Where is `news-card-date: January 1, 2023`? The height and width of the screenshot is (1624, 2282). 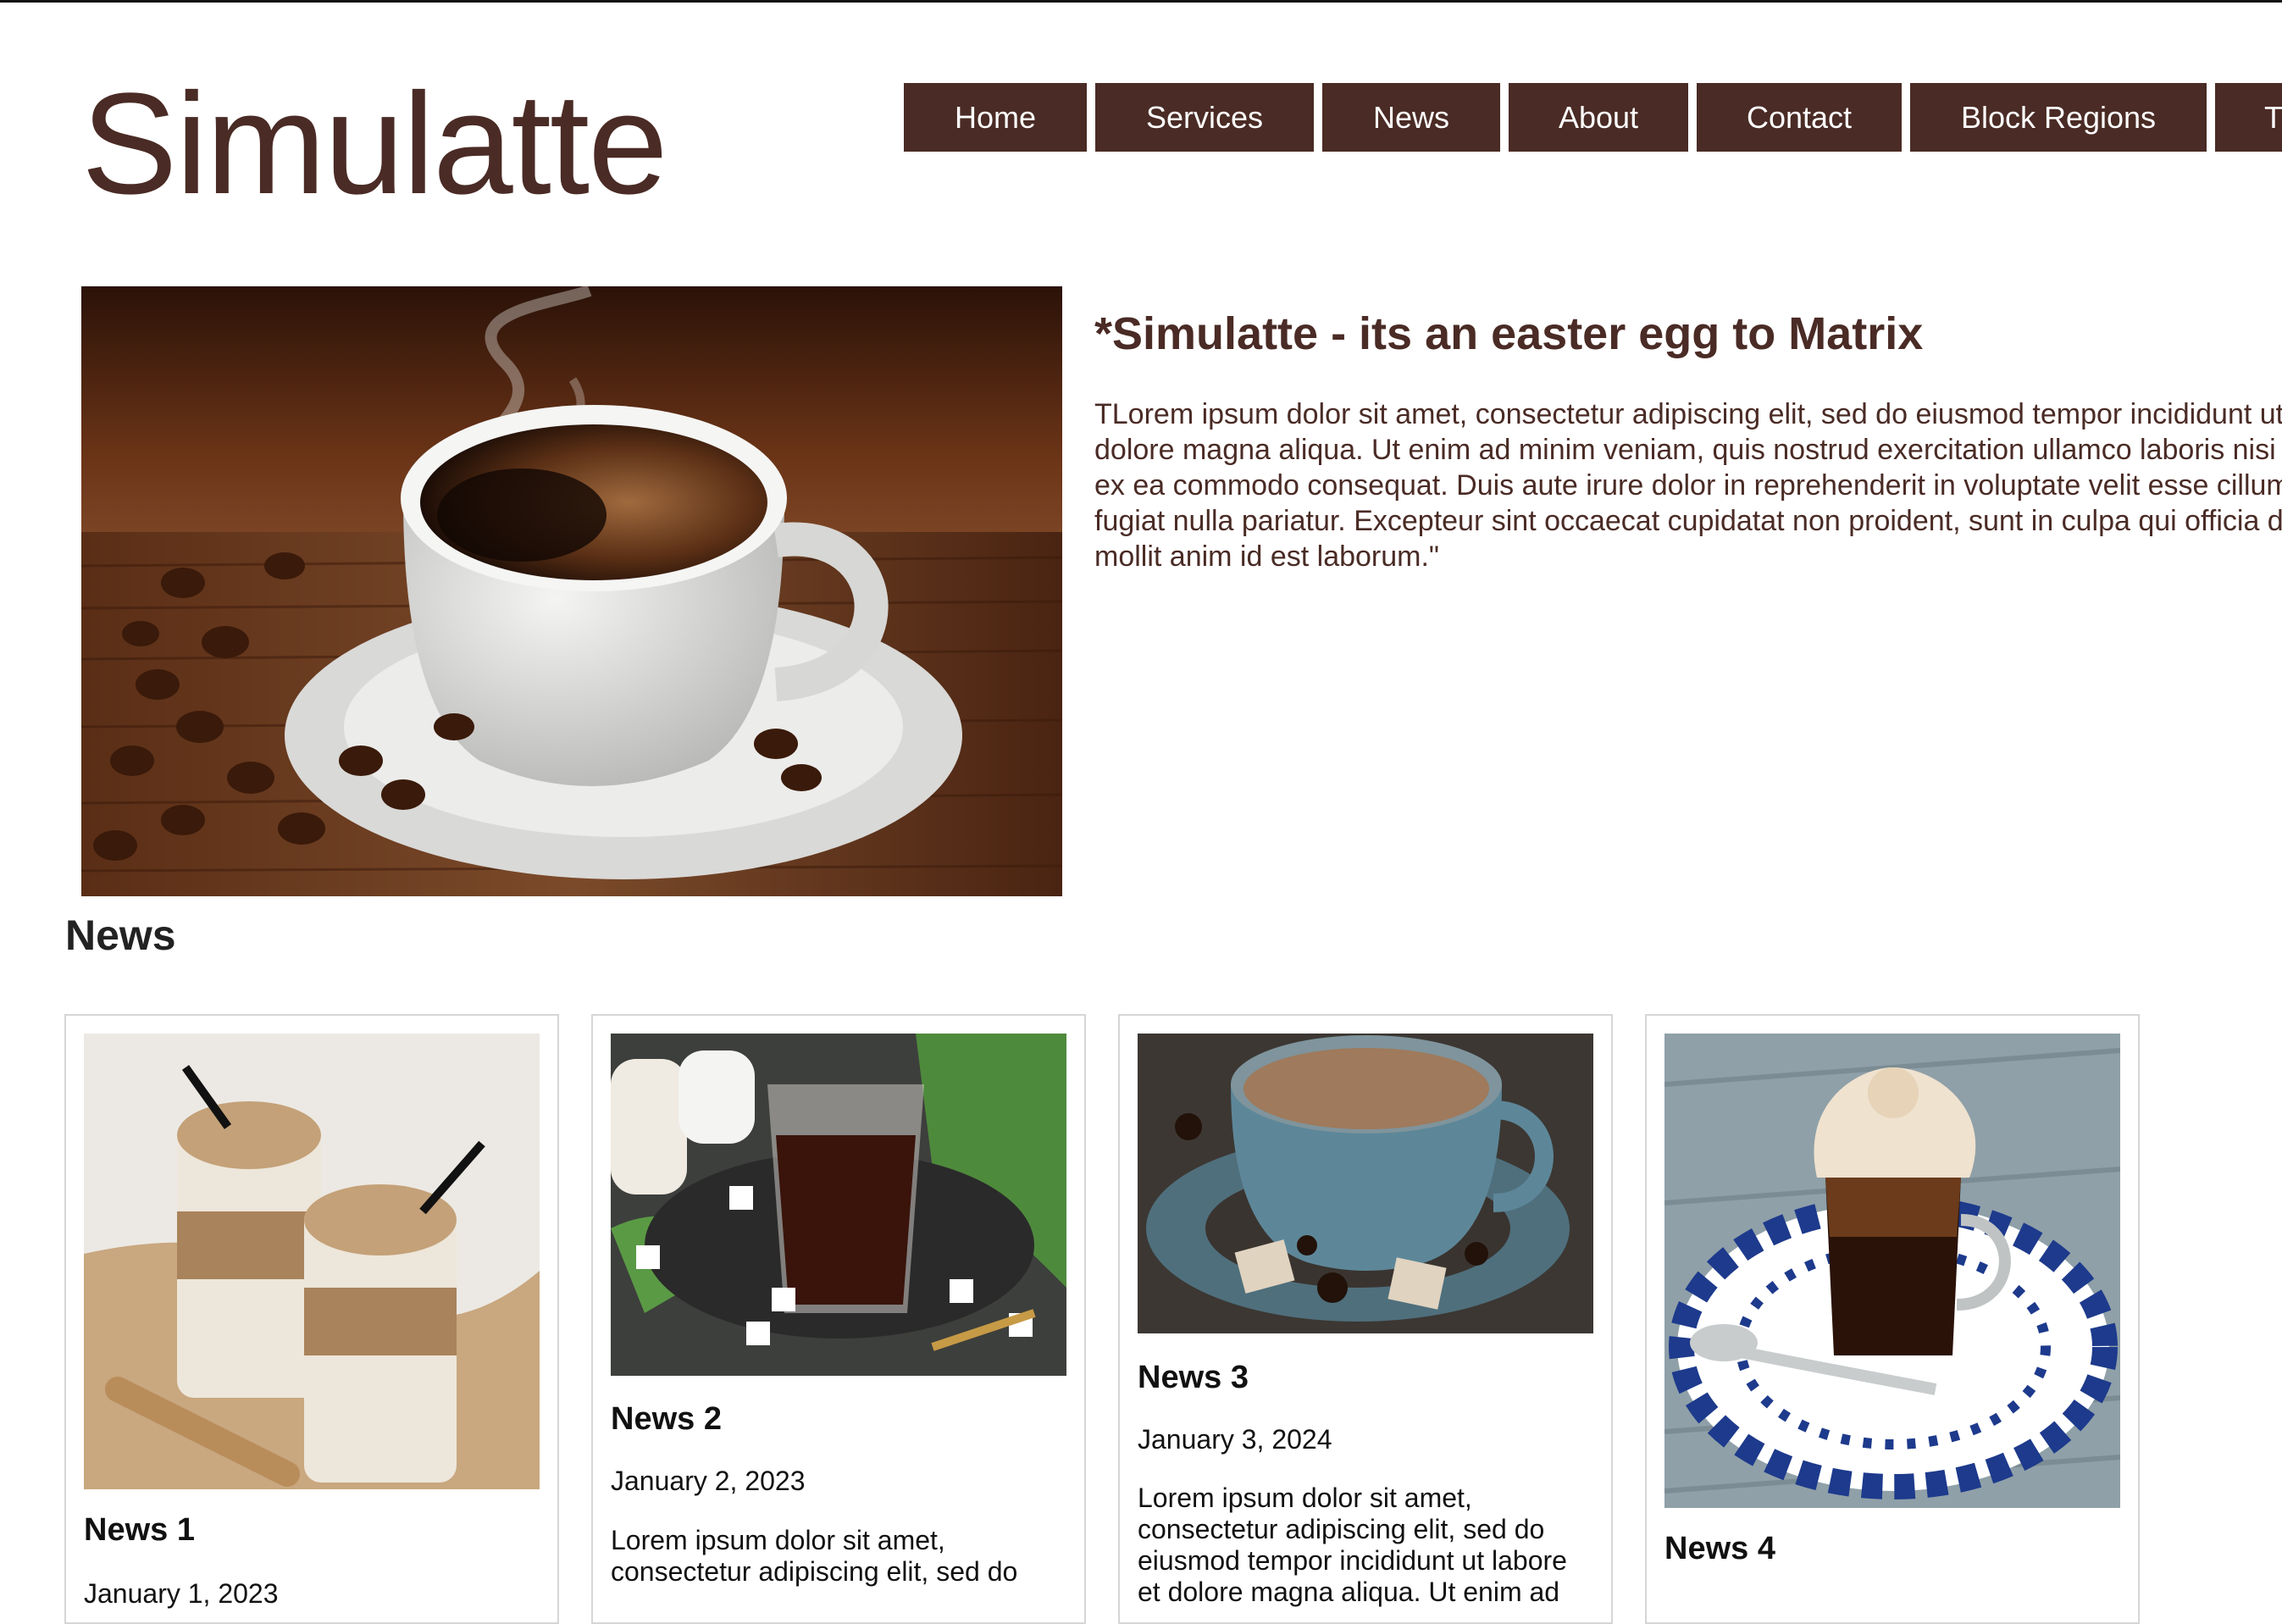
news-card-date: January 1, 2023 is located at coordinates (181, 1594).